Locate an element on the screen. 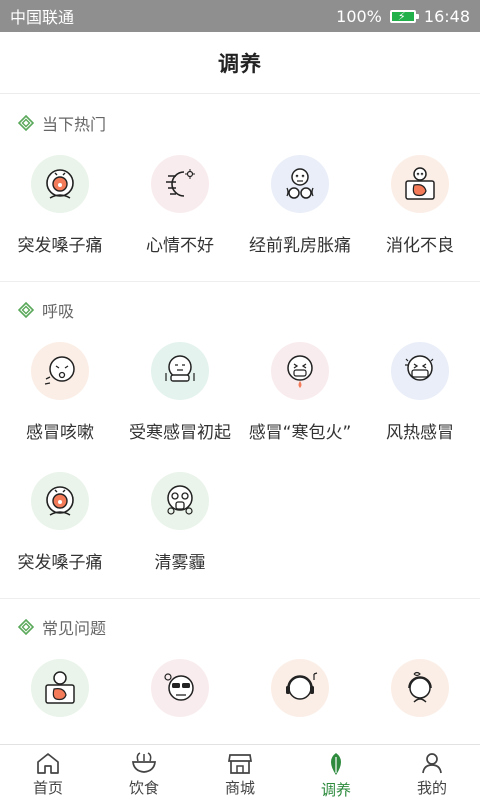  section-title: 当下热门 is located at coordinates (74, 124).